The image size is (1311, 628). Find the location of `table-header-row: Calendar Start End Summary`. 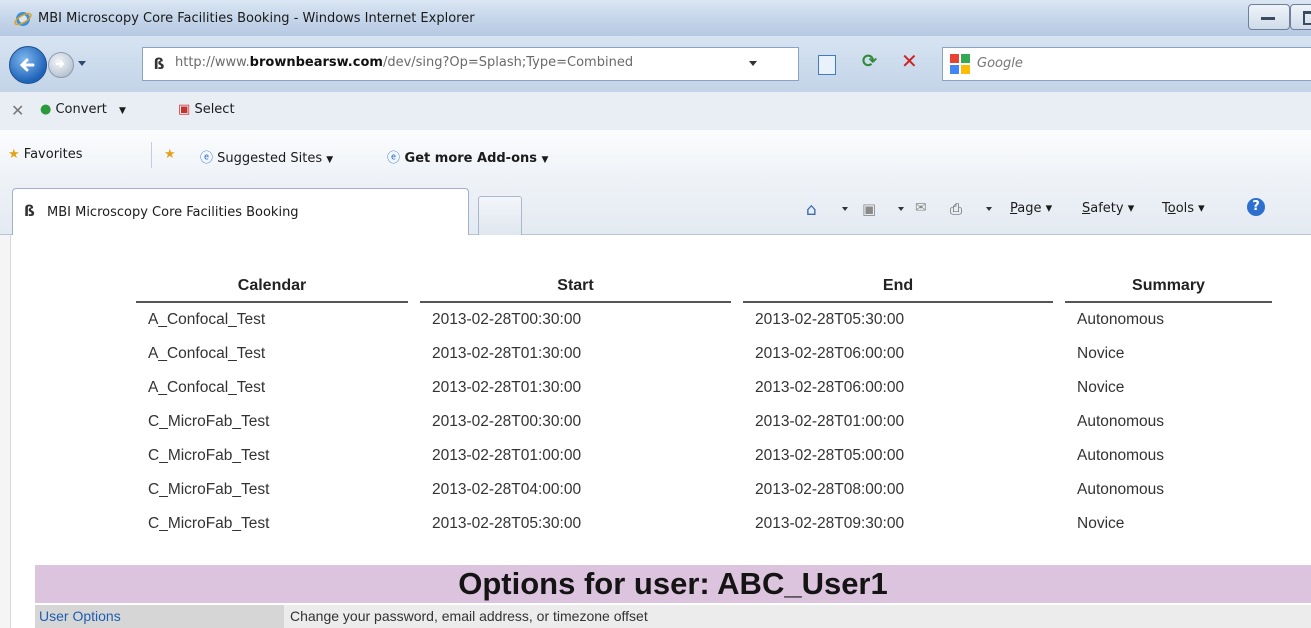

table-header-row: Calendar Start End Summary is located at coordinates (704, 286).